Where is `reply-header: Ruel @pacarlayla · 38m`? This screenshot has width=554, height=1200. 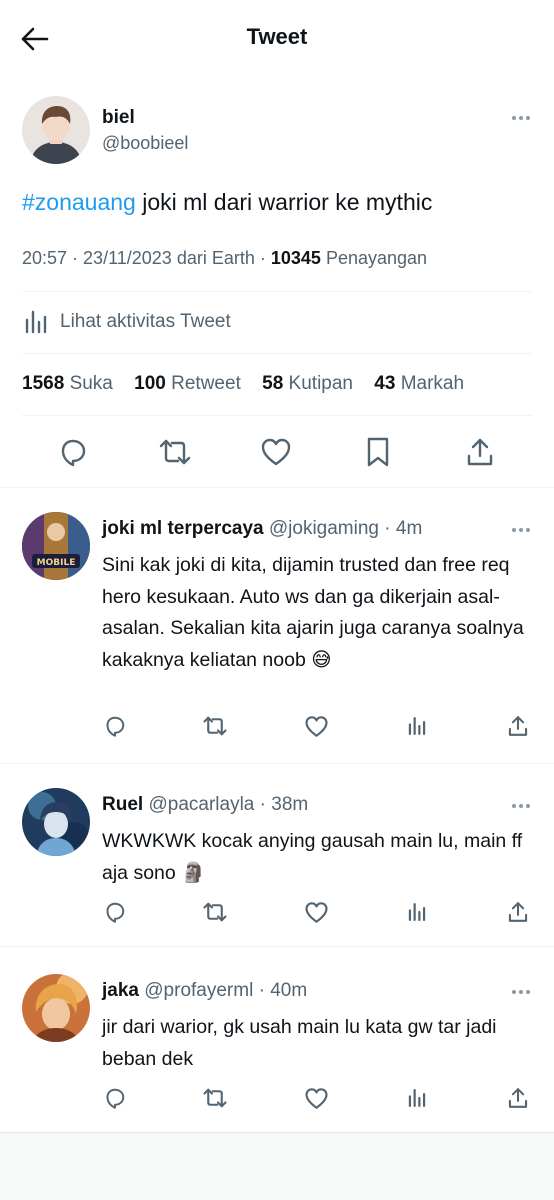
reply-header: Ruel @pacarlayla · 38m is located at coordinates (205, 804).